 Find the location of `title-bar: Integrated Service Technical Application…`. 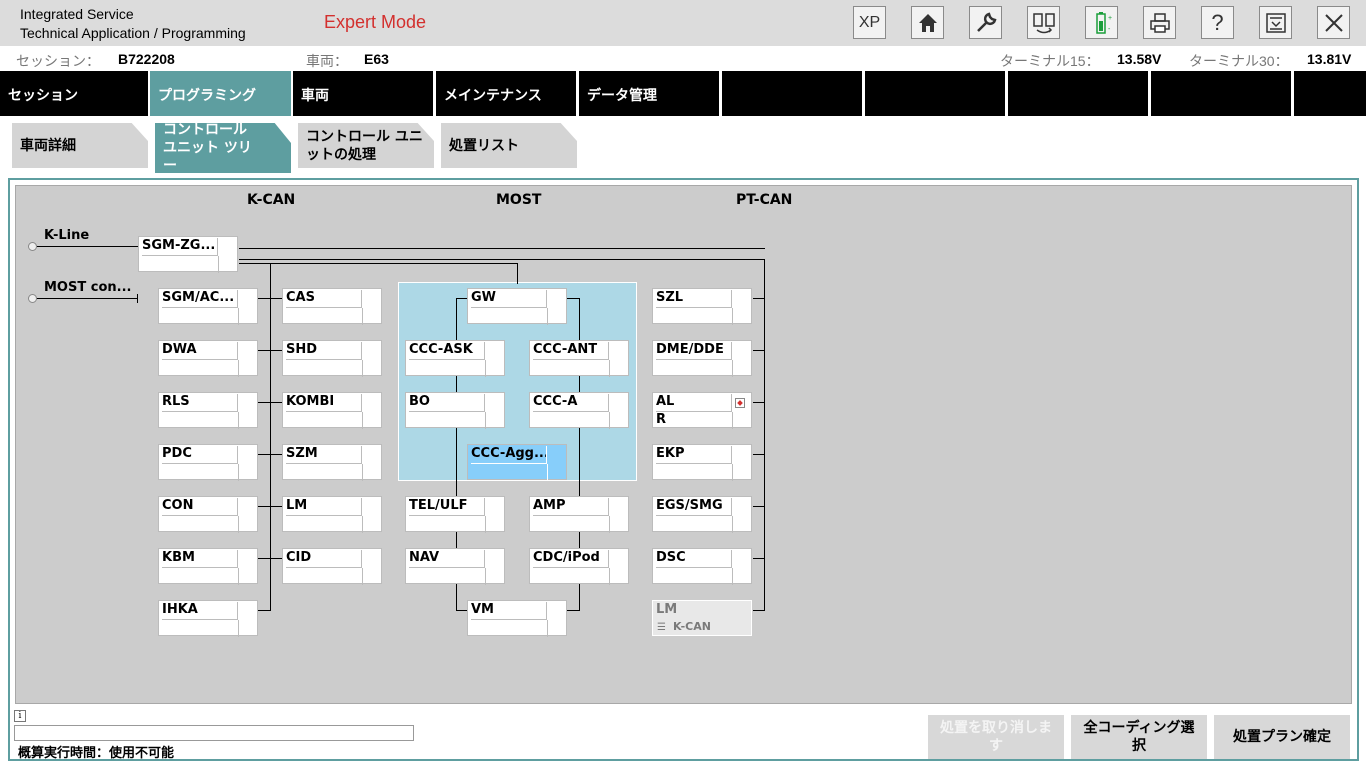

title-bar: Integrated Service Technical Application… is located at coordinates (683, 23).